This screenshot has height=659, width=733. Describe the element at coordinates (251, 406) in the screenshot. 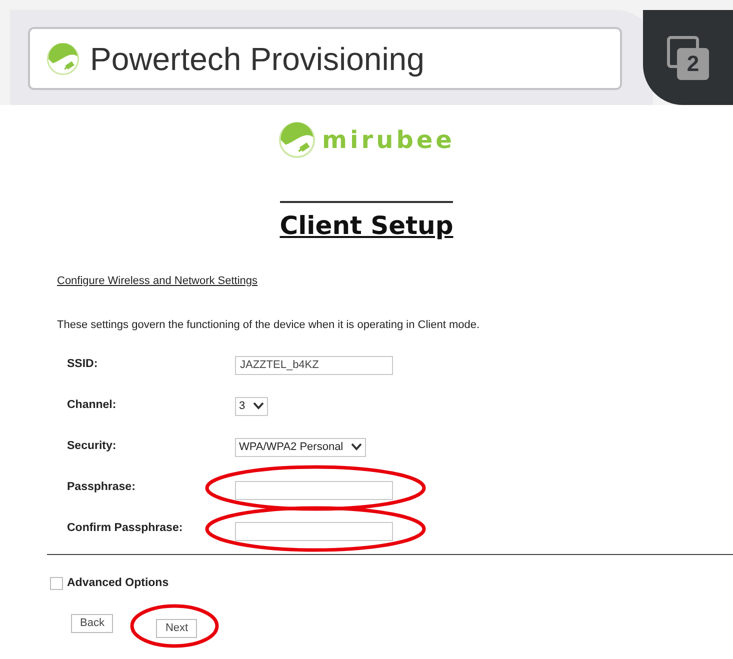

I see `dropdown: 3` at that location.